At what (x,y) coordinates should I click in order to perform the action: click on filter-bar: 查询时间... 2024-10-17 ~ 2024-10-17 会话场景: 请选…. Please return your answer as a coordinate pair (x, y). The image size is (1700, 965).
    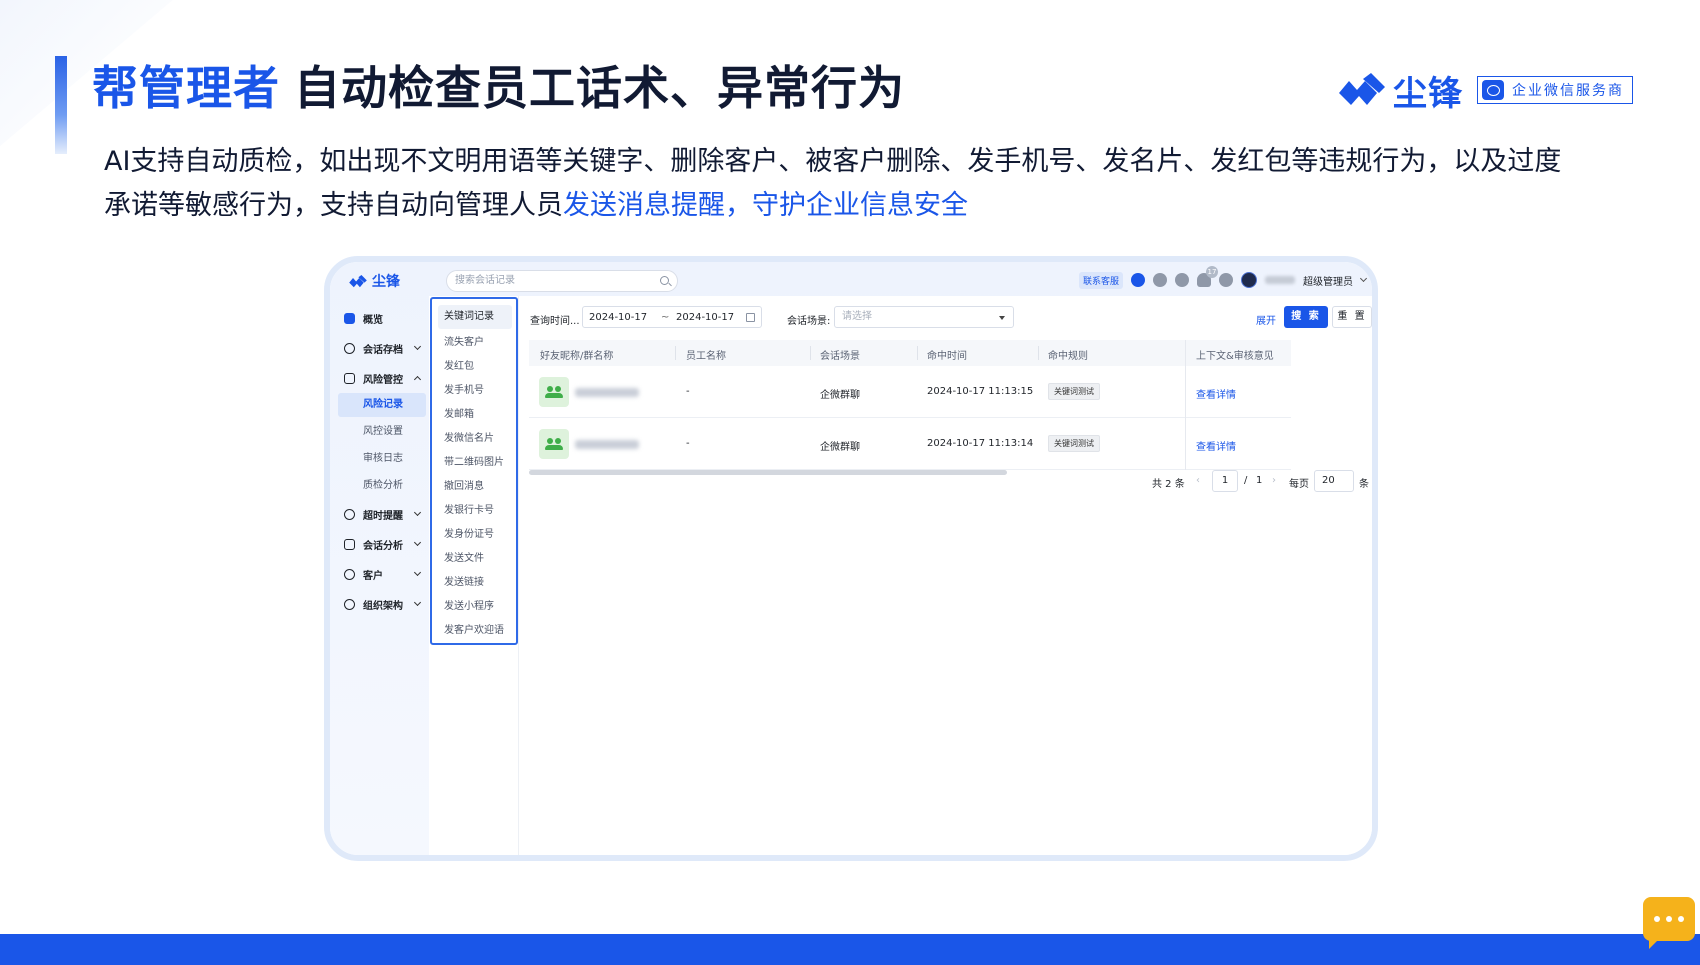
    Looking at the image, I should click on (945, 318).